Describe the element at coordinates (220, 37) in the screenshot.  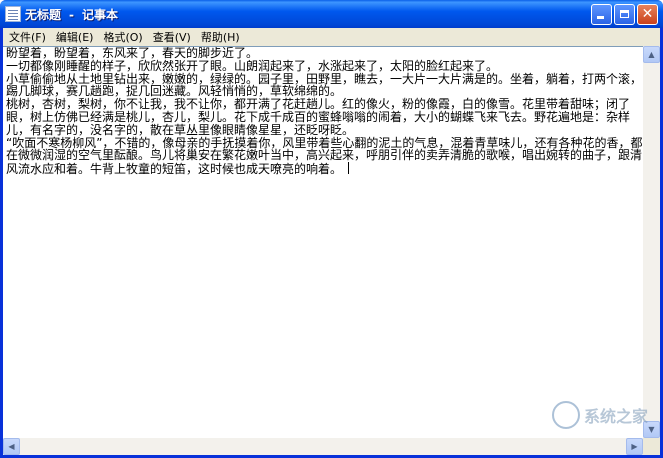
I see `menu-help: 帮助(H)` at that location.